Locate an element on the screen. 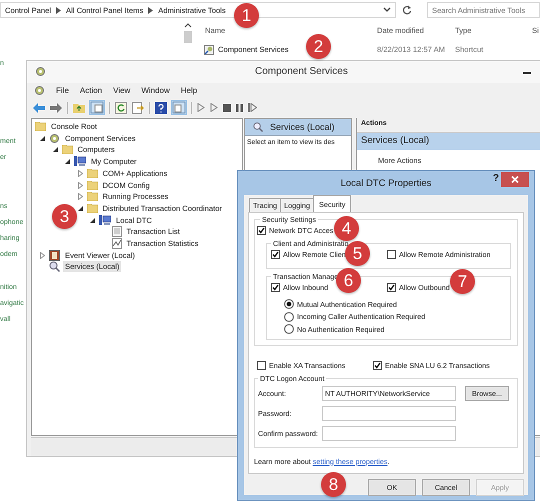 This screenshot has height=501, width=540. export-icon is located at coordinates (138, 108).